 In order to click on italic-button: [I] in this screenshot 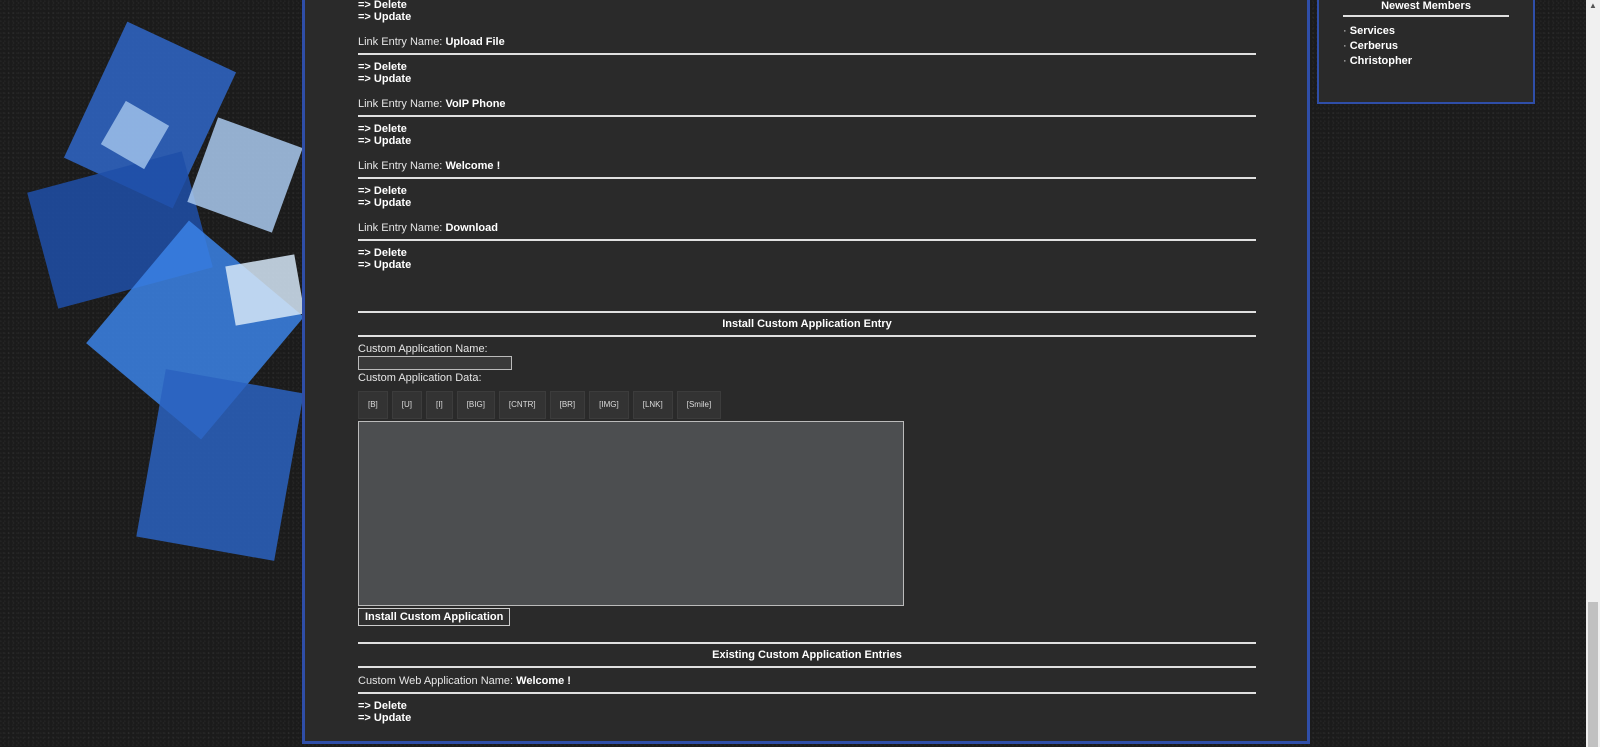, I will do `click(439, 405)`.